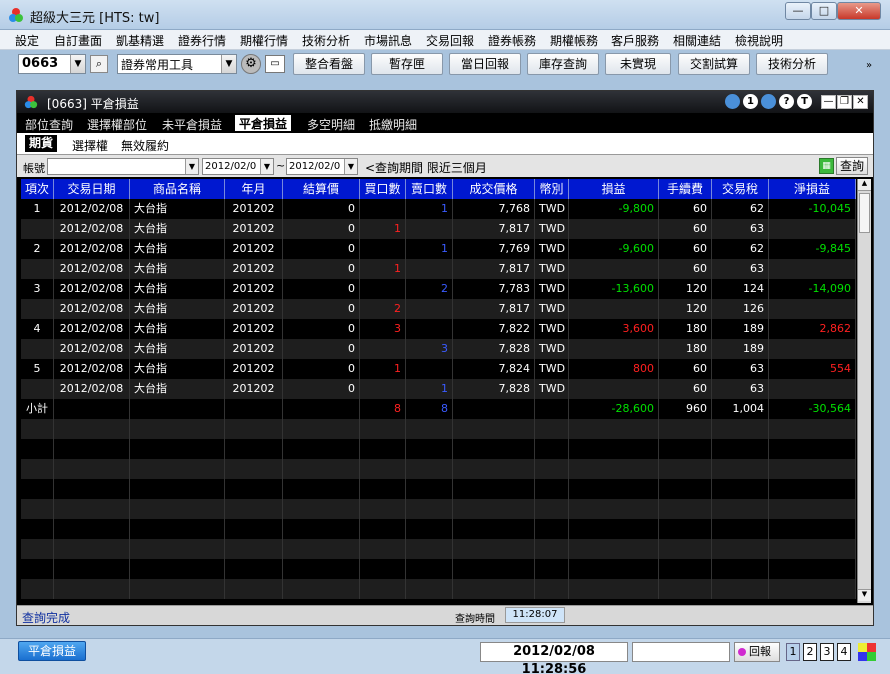  I want to click on col-header-buy-lots: 買口數, so click(383, 189).